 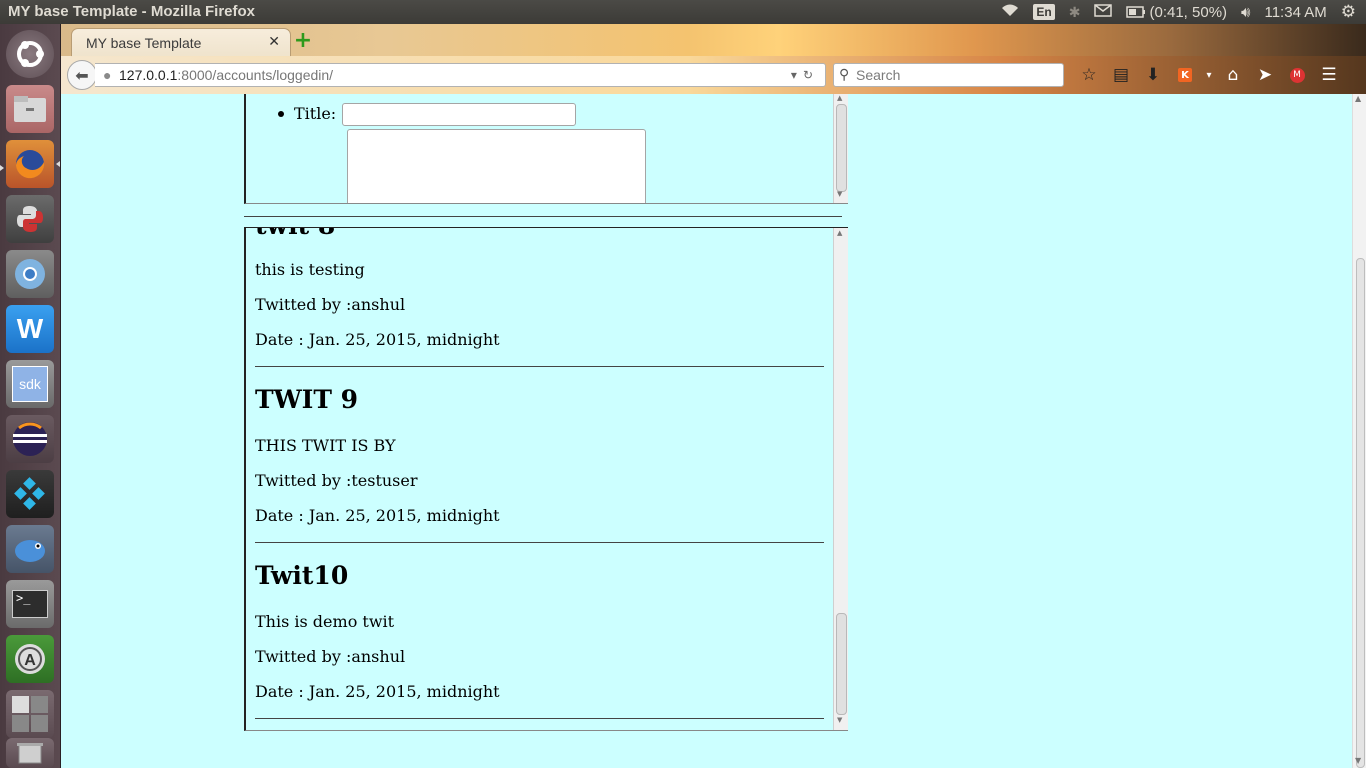 What do you see at coordinates (543, 216) in the screenshot?
I see `separator` at bounding box center [543, 216].